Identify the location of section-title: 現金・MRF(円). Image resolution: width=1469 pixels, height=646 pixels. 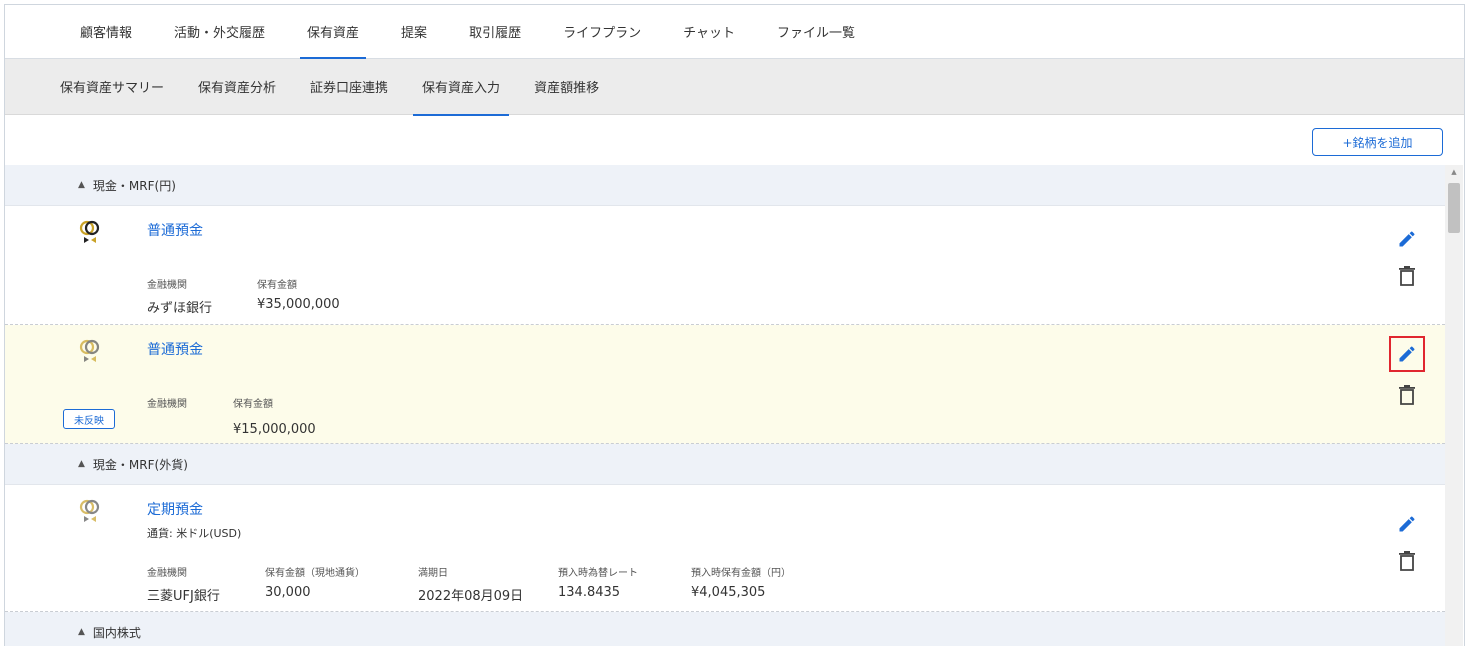
(134, 185).